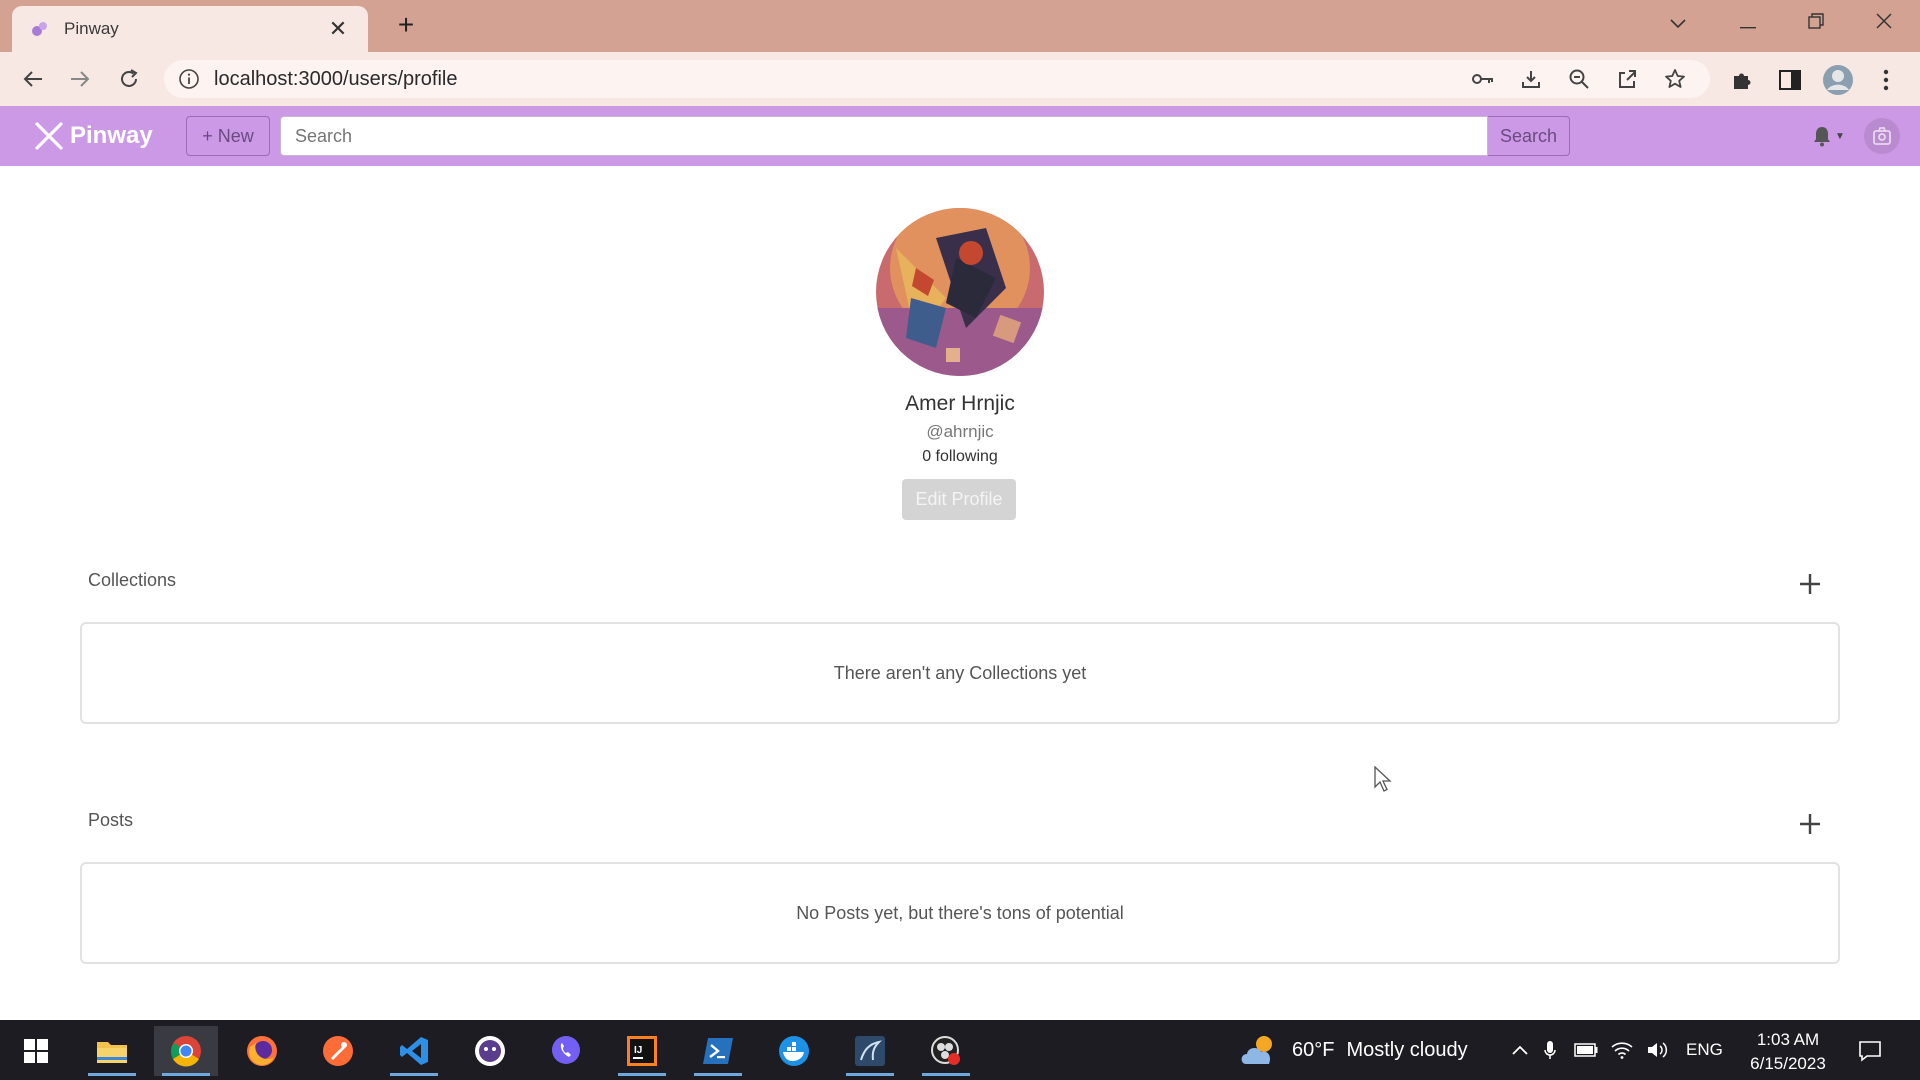 This screenshot has width=1920, height=1080. I want to click on svg-text: IJ, so click(638, 1050).